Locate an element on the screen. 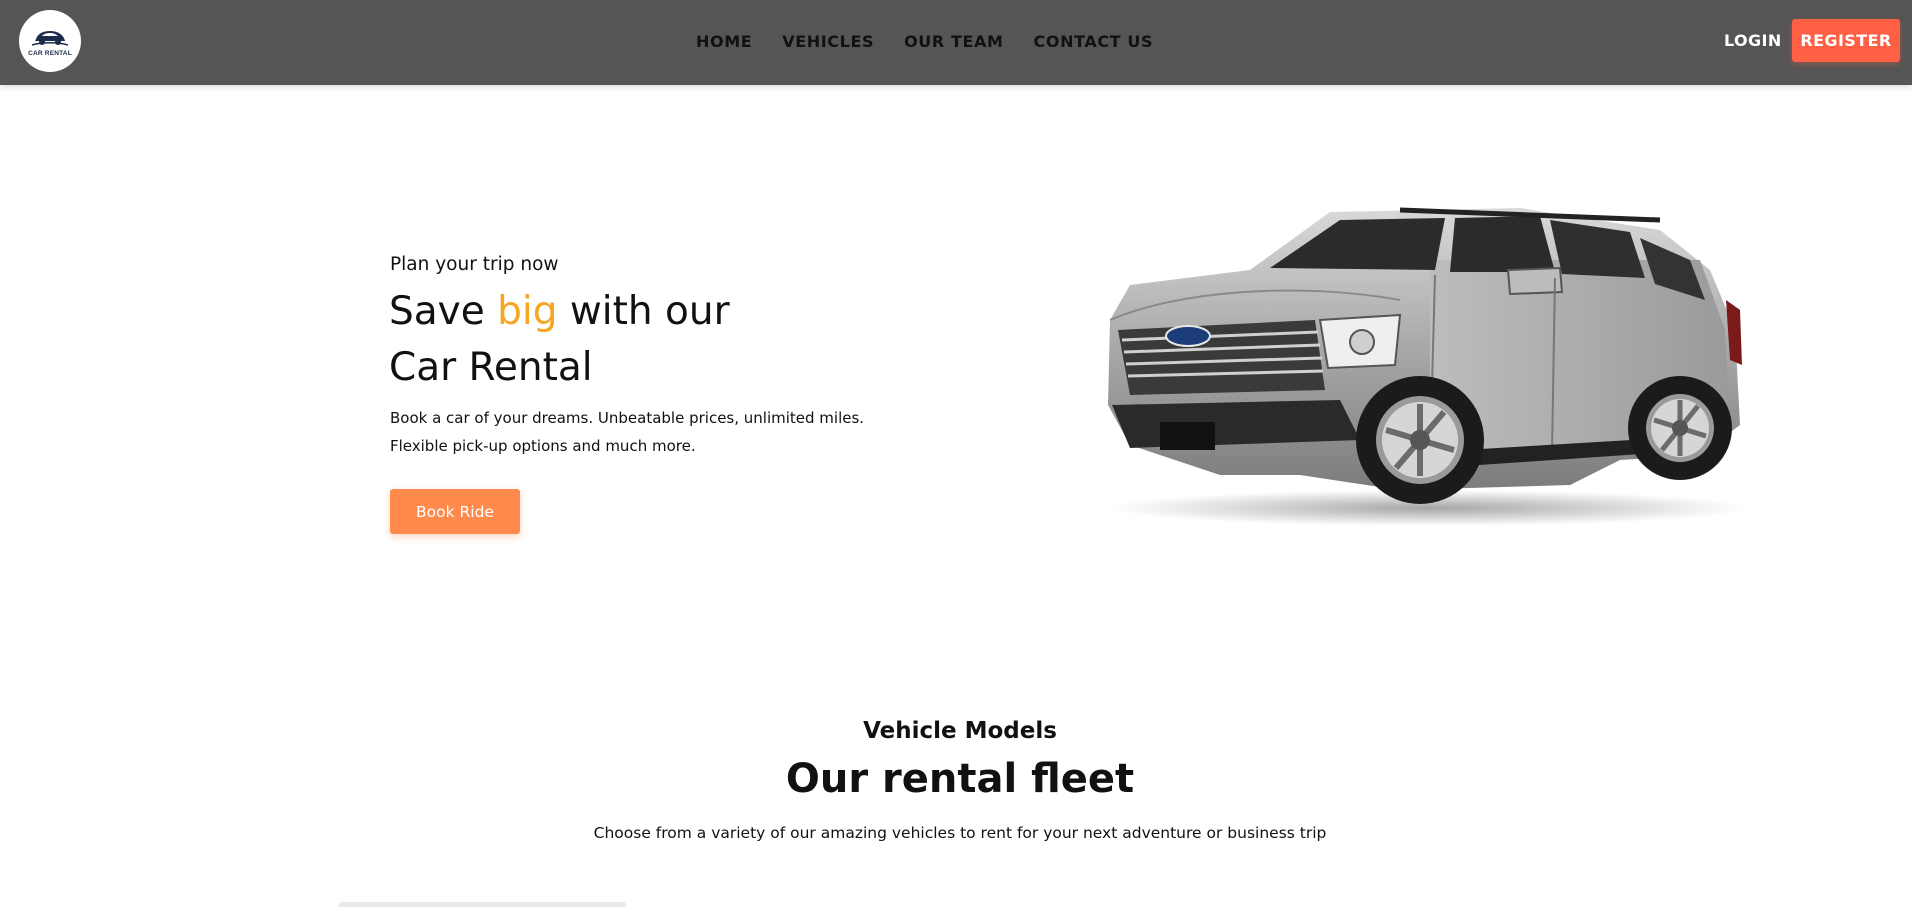  hero-subtitle: Plan your trip now is located at coordinates (474, 264).